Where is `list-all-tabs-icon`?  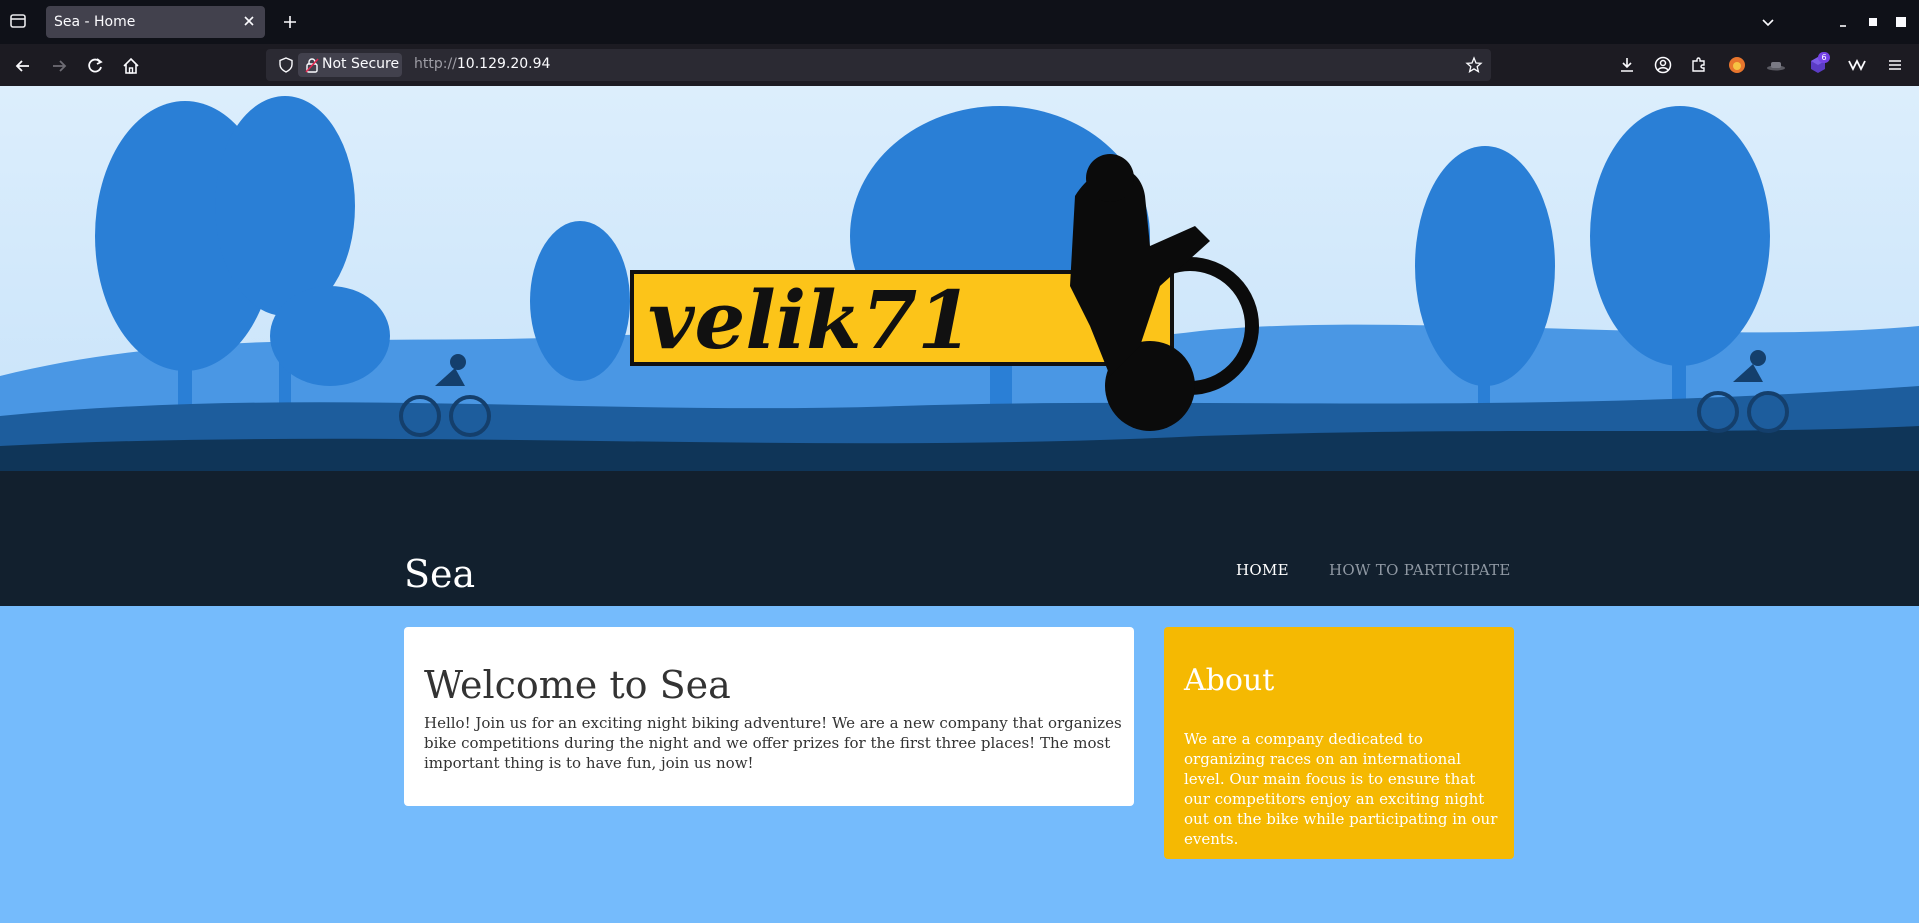
list-all-tabs-icon is located at coordinates (19, 22).